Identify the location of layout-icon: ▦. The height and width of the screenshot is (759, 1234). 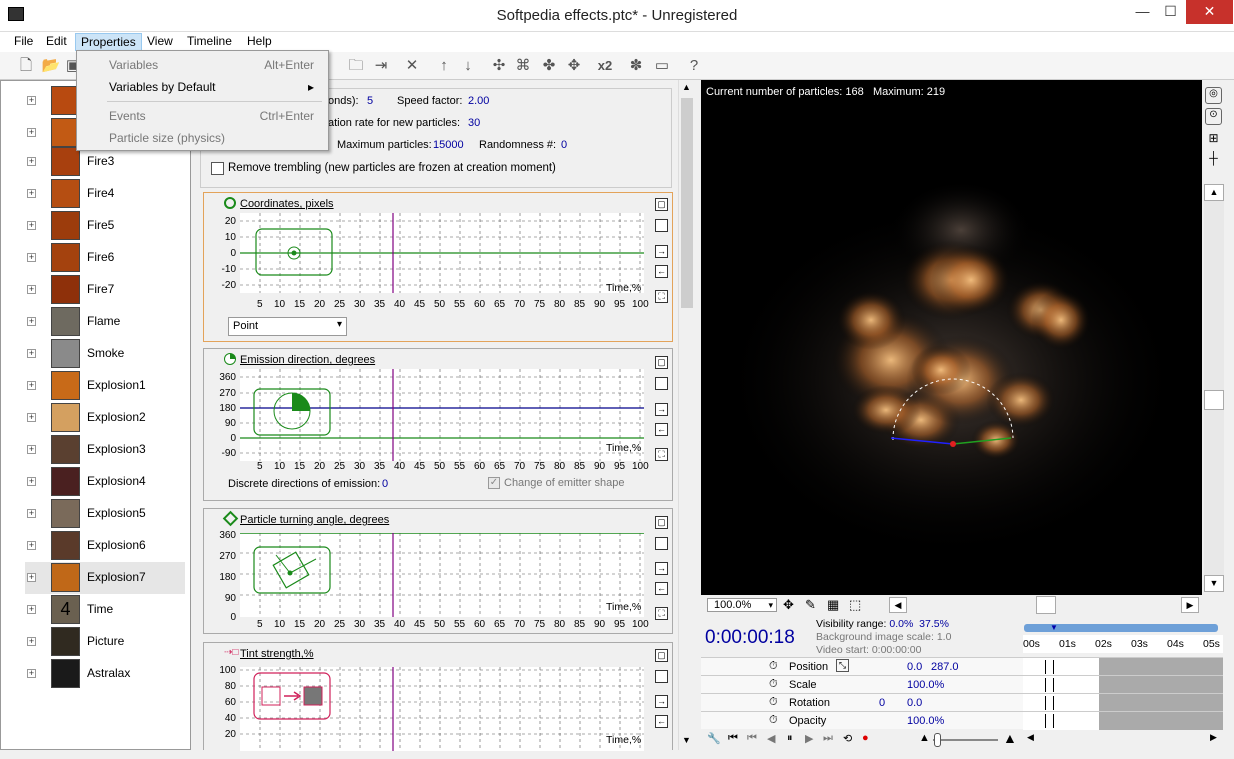
(833, 605).